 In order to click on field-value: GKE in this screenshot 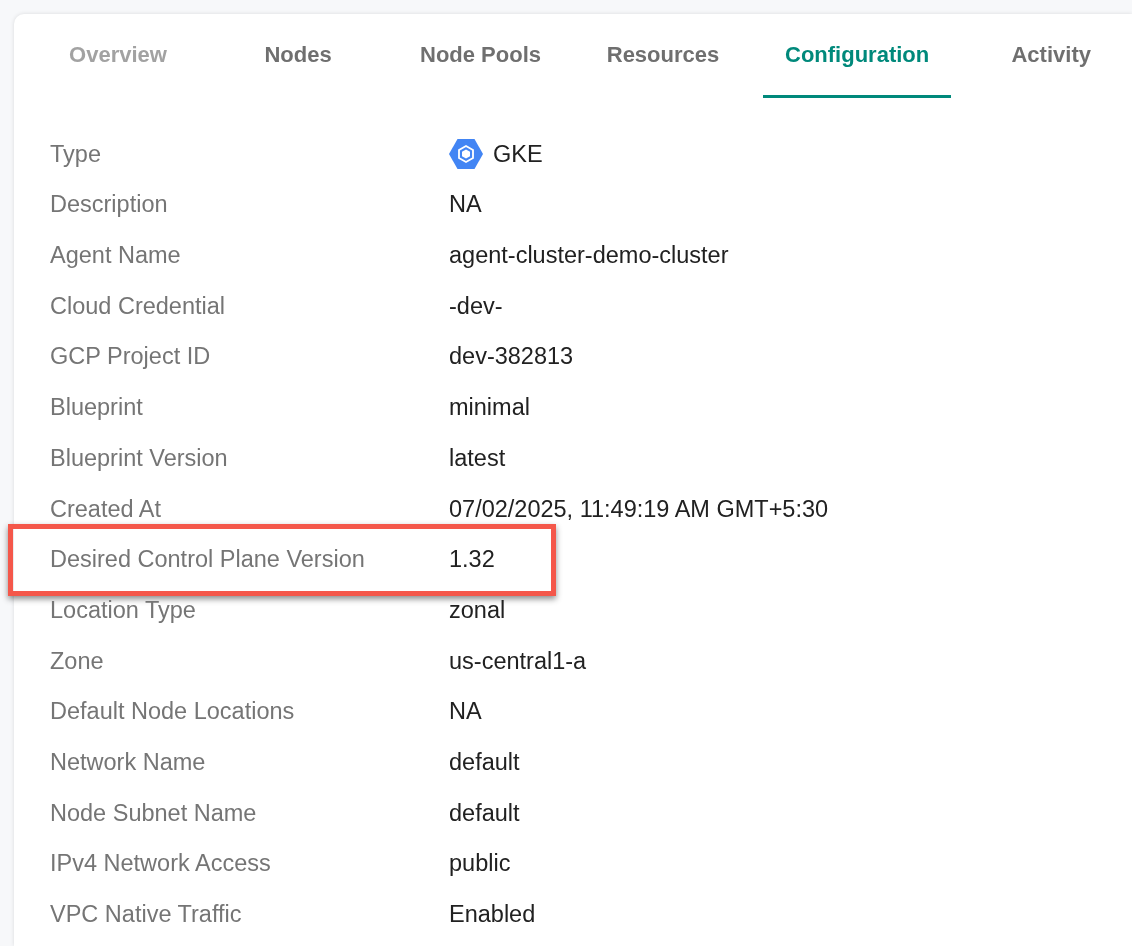, I will do `click(518, 154)`.